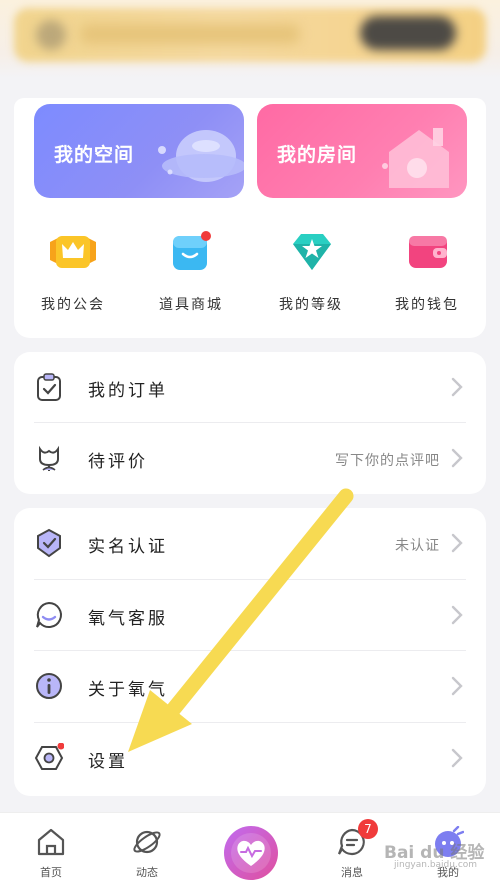 The height and width of the screenshot is (889, 500). I want to click on diamond-star-icon, so click(311, 252).